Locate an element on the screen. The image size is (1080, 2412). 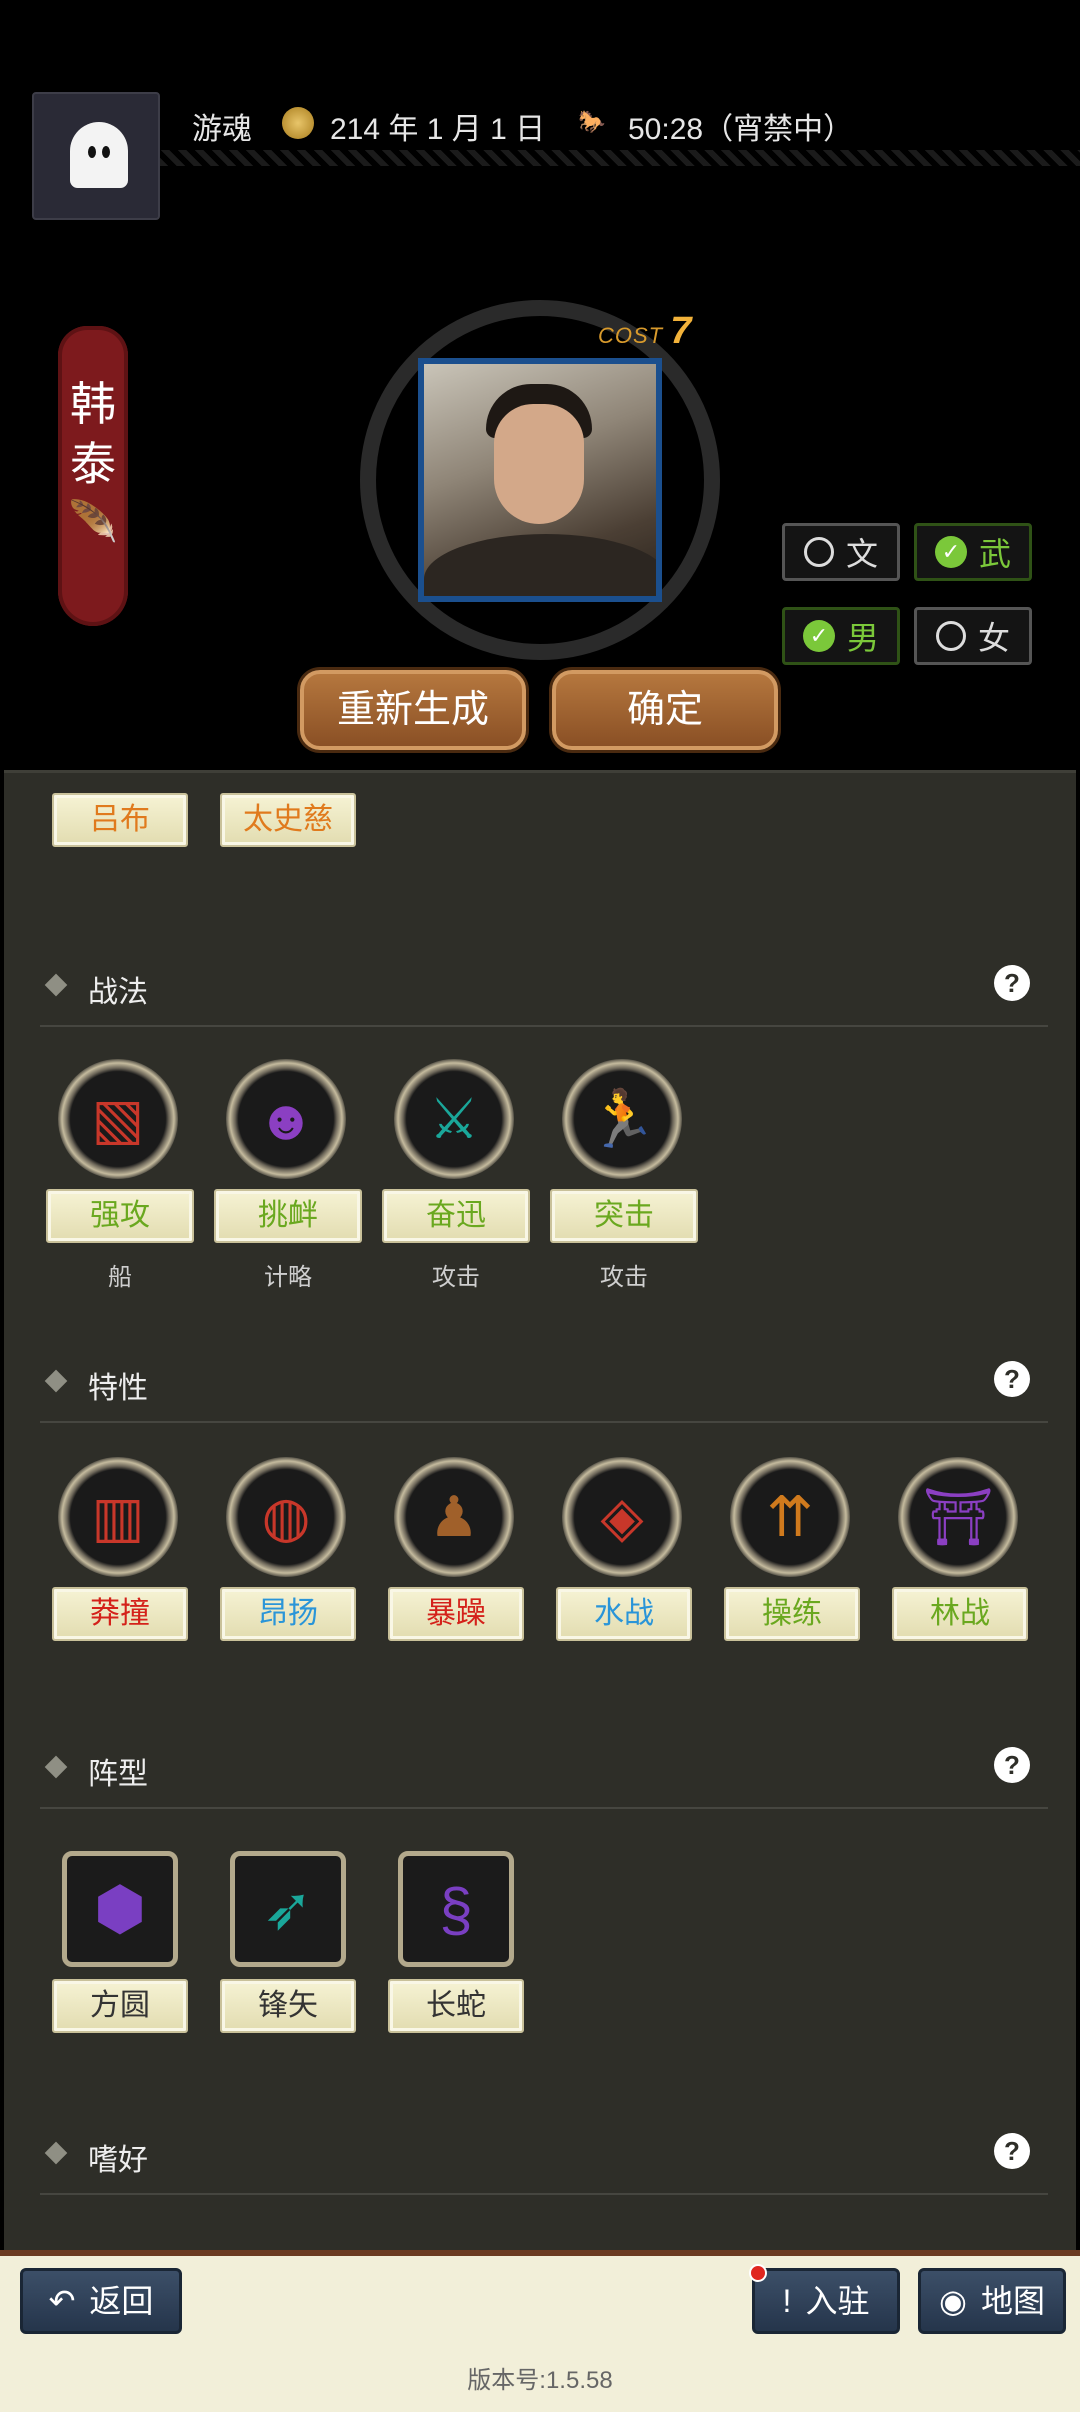
globe-icon: ◉ is located at coordinates (953, 2301).